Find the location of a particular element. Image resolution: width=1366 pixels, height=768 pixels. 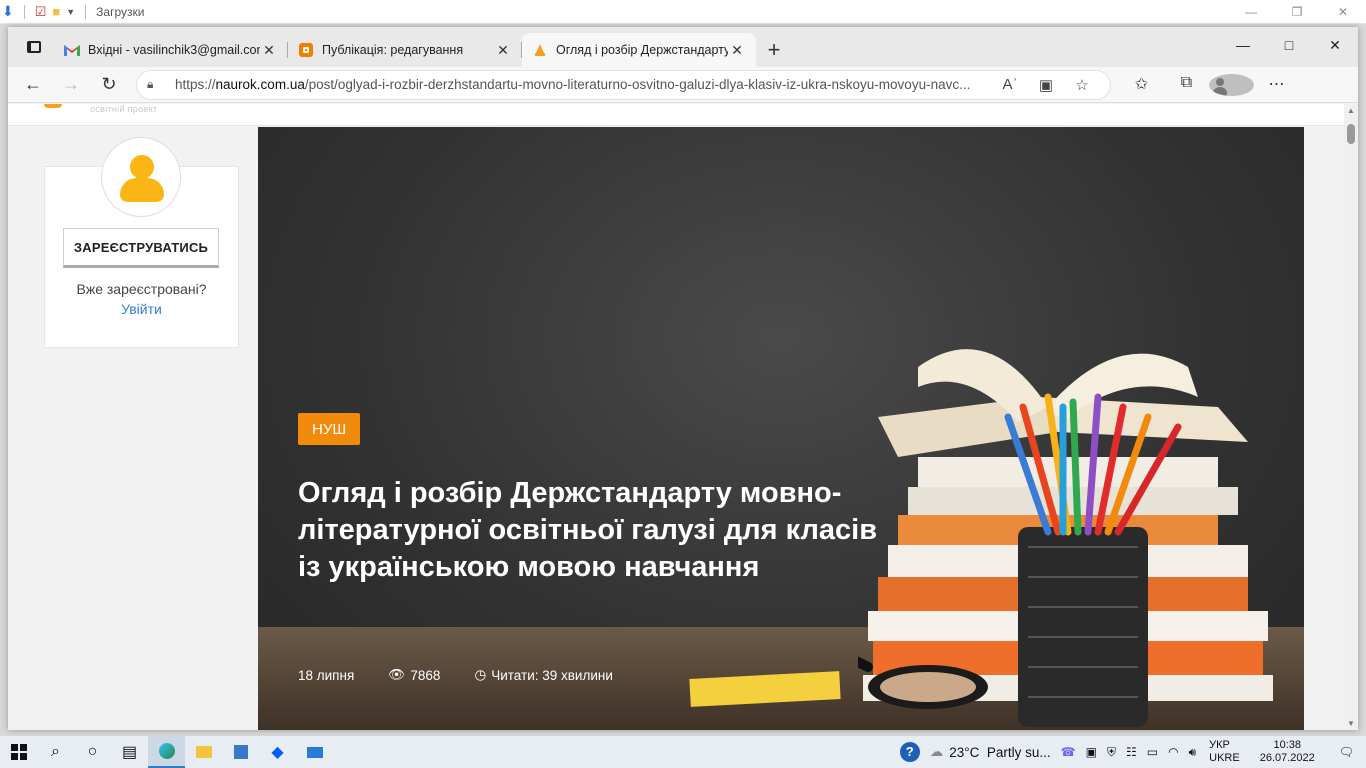

read-aloud-icon: Aʾ is located at coordinates (1010, 84).